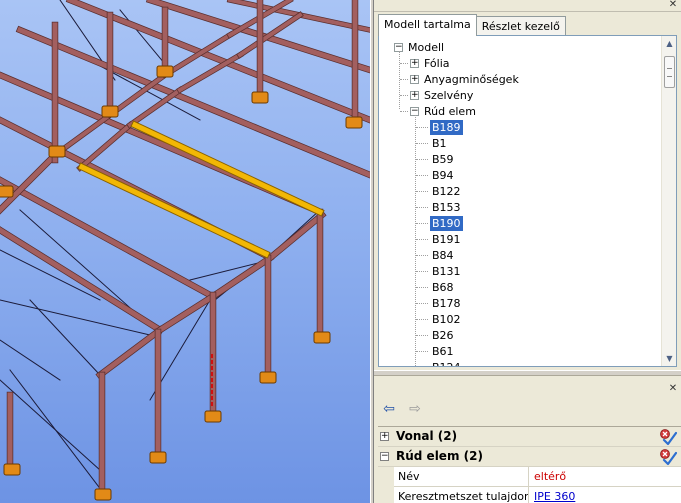 Image resolution: width=681 pixels, height=503 pixels. Describe the element at coordinates (520, 26) in the screenshot. I see `tab-detail-manager: Részlet kezelő` at that location.